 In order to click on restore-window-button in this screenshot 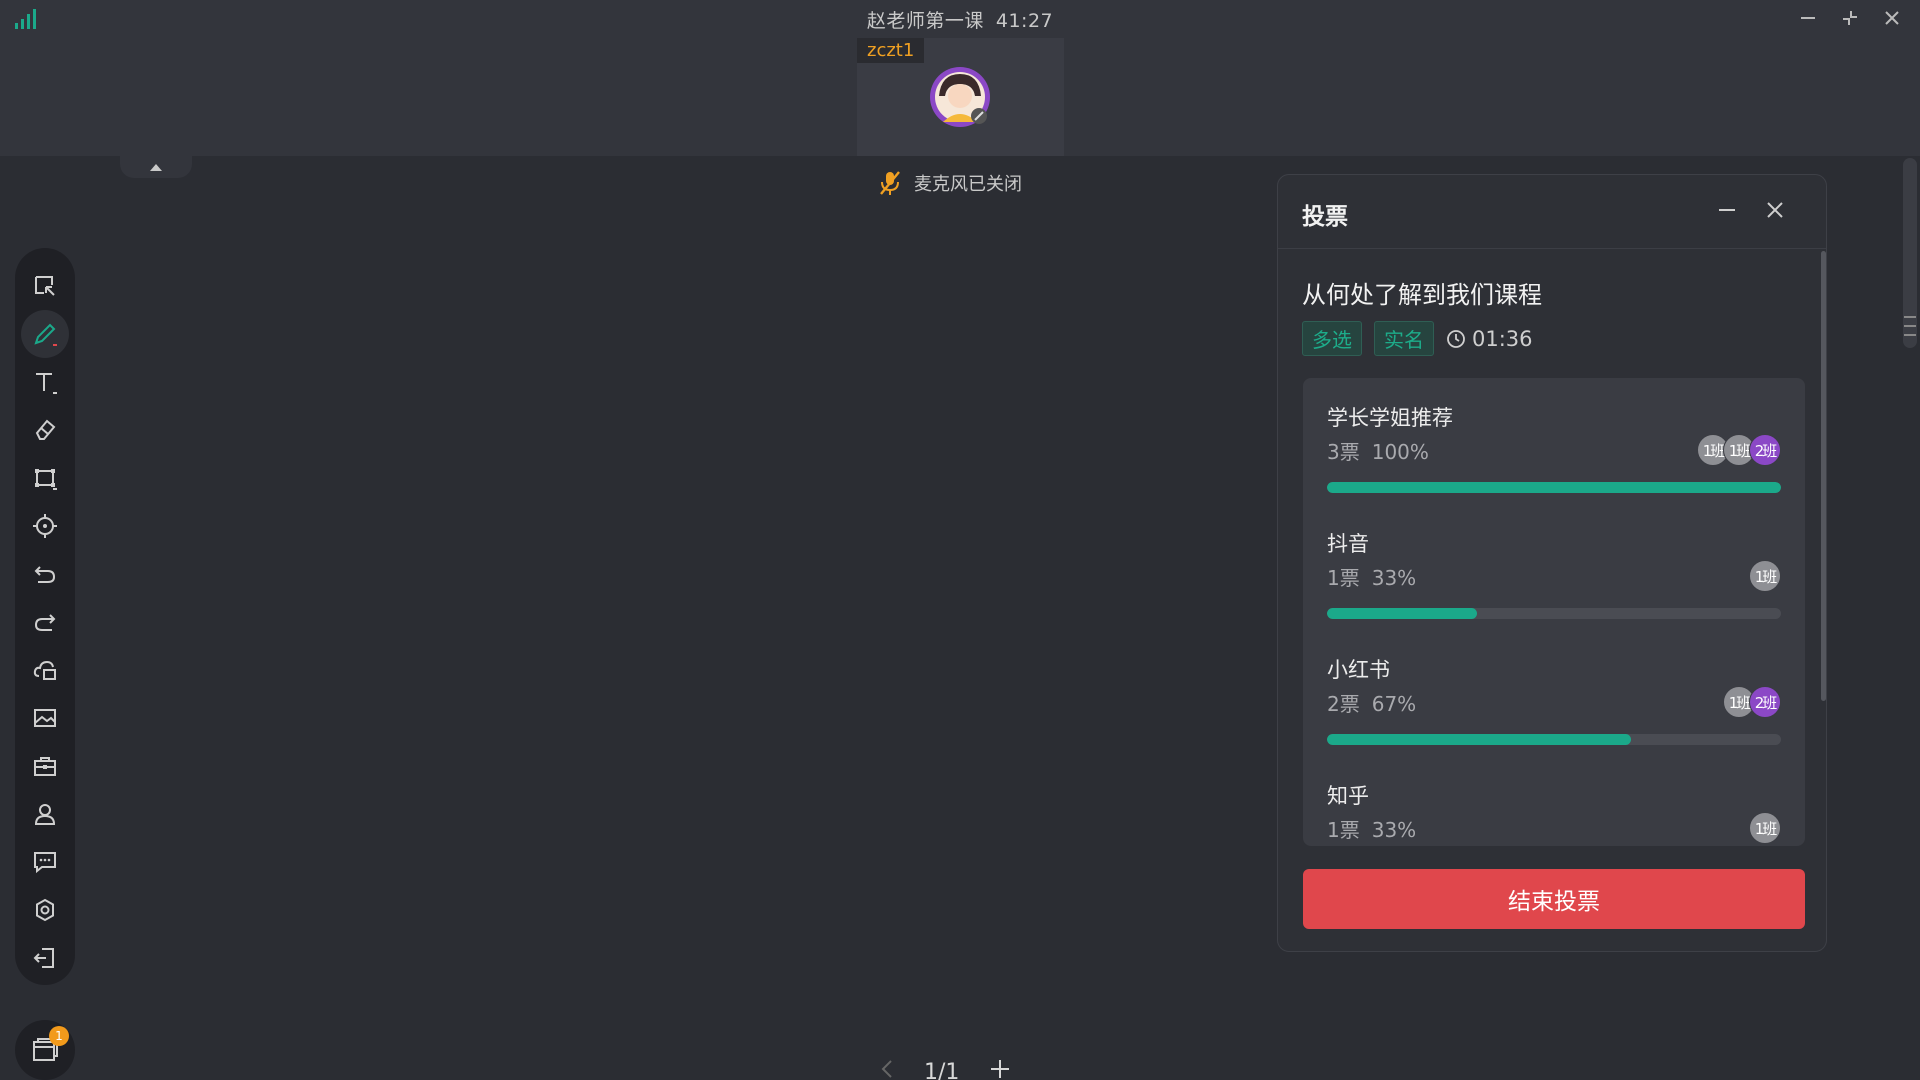, I will do `click(1850, 18)`.